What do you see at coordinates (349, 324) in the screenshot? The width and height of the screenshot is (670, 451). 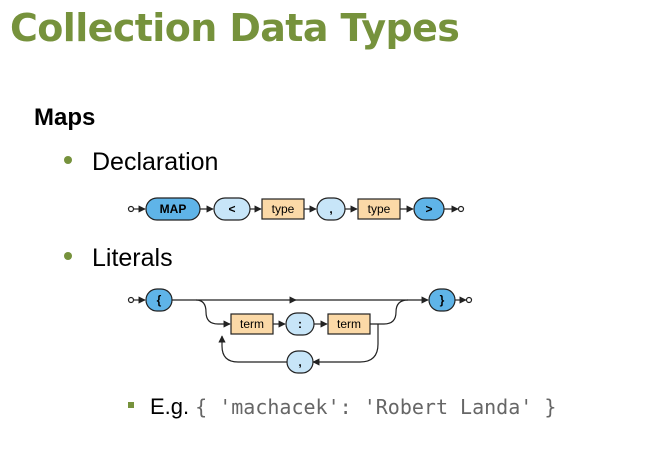 I see `term-label-2: term` at bounding box center [349, 324].